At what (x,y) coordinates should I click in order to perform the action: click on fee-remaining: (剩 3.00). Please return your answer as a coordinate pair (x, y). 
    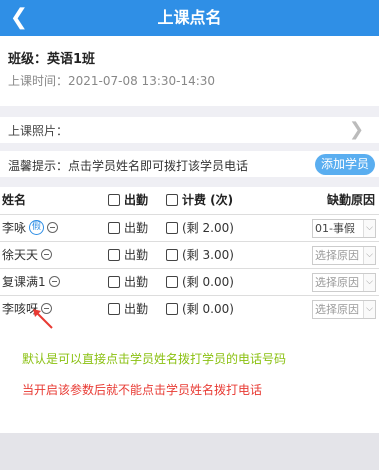
    Looking at the image, I should click on (208, 255).